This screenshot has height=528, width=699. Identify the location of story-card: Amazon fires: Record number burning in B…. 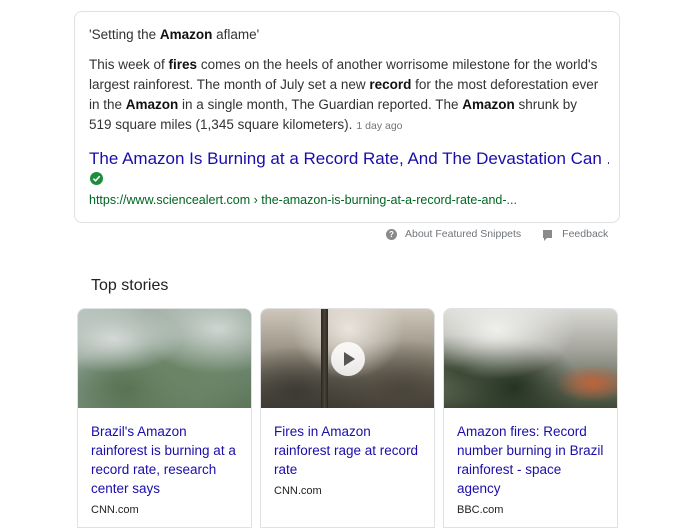
(530, 418).